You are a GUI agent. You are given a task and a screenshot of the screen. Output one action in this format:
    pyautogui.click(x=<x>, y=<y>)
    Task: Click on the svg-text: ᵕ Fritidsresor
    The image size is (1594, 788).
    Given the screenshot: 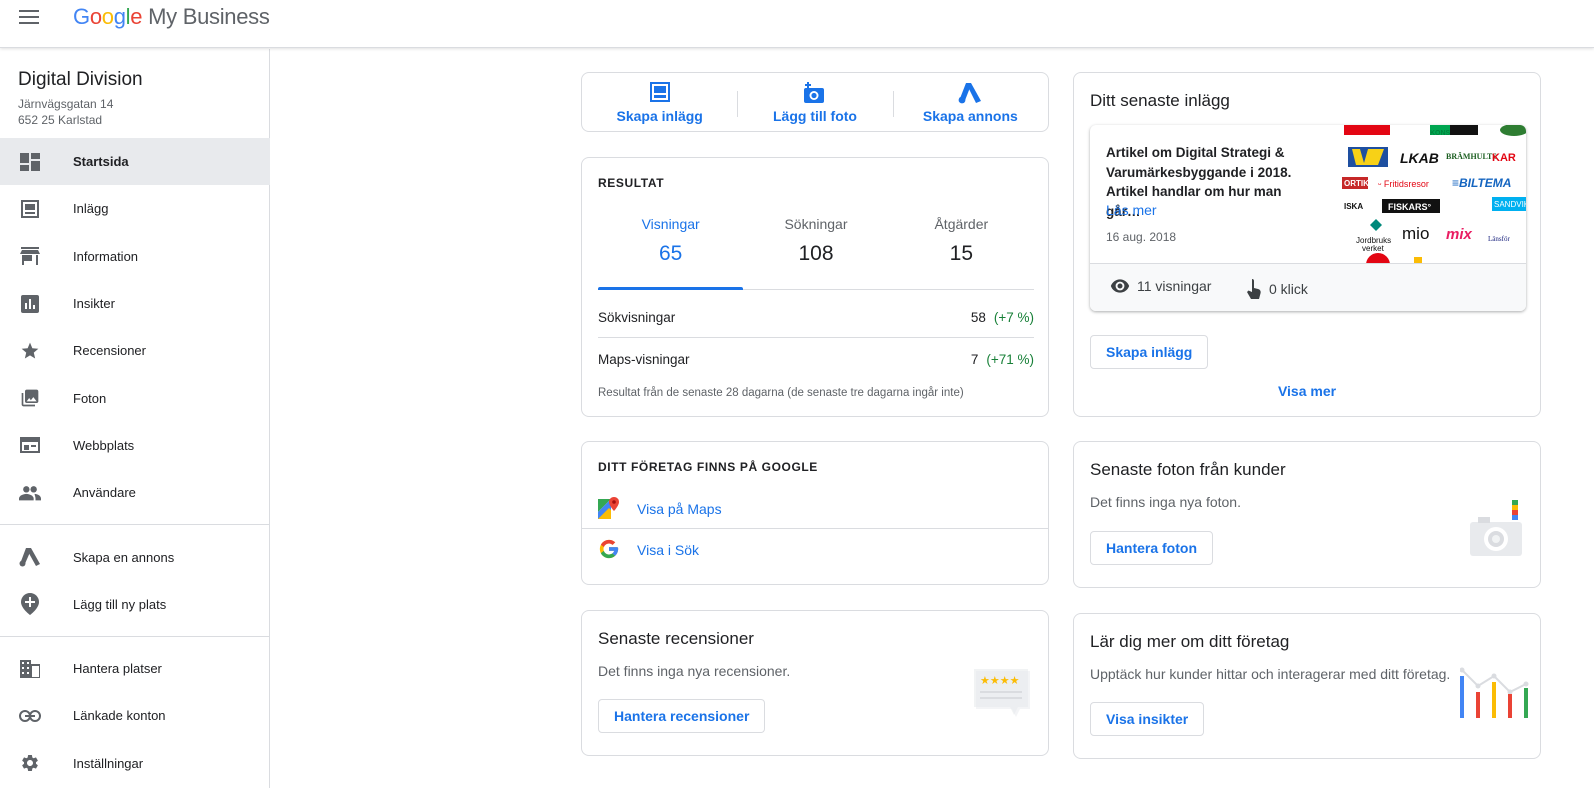 What is the action you would take?
    pyautogui.click(x=1403, y=184)
    